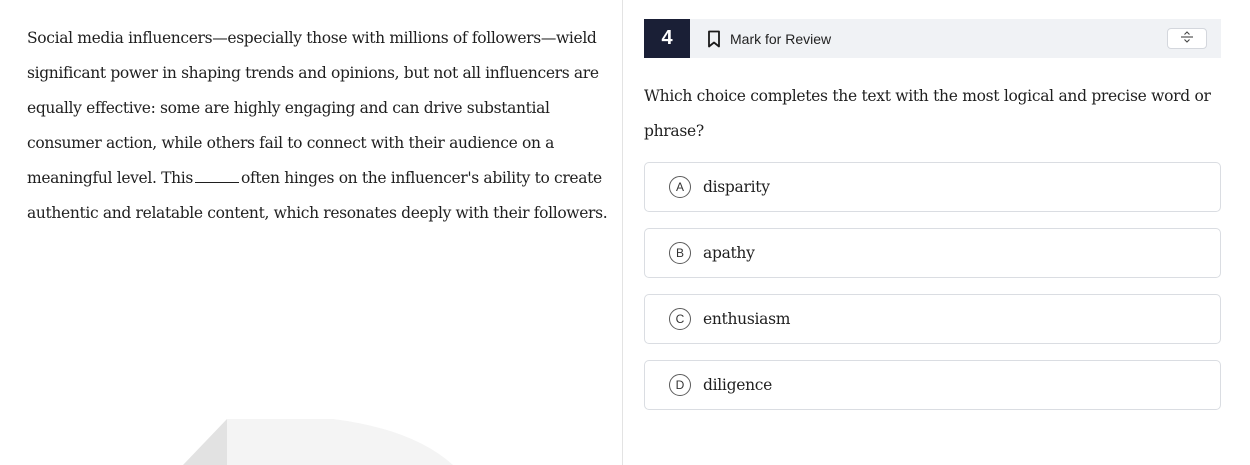  Describe the element at coordinates (738, 385) in the screenshot. I see `choice-text-d: diligence` at that location.